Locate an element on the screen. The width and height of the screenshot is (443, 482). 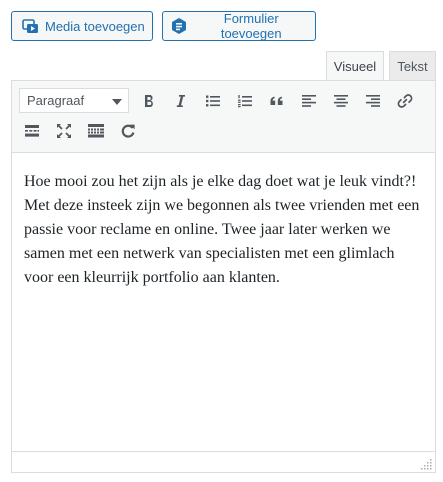
tab-visual: Visueel is located at coordinates (355, 65).